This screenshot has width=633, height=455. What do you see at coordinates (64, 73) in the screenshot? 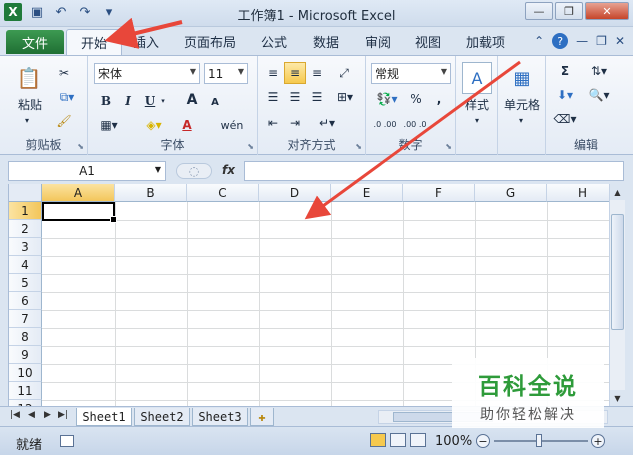
I see `cut-icon: ✂` at bounding box center [64, 73].